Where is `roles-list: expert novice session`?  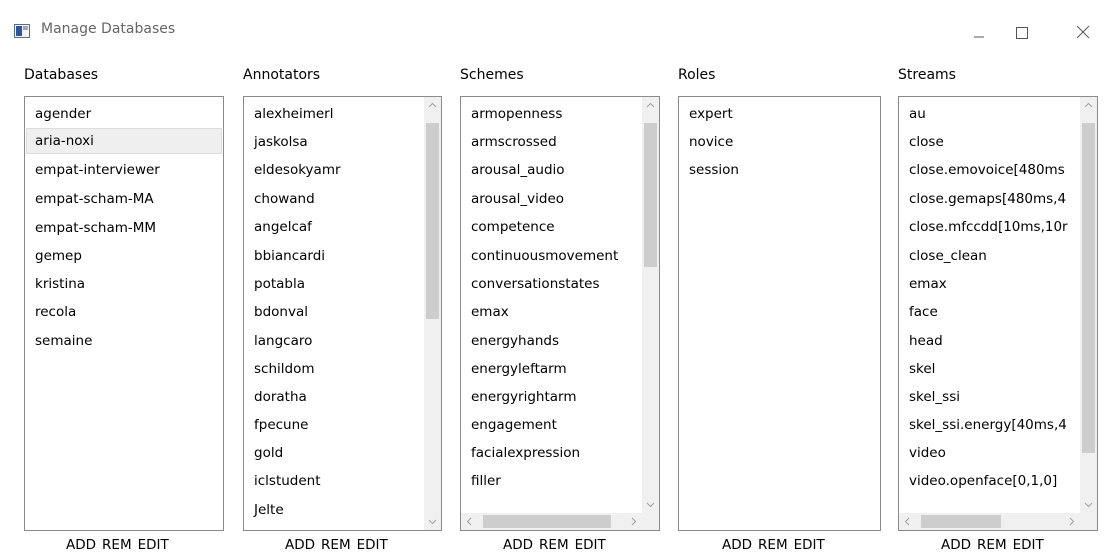
roles-list: expert novice session is located at coordinates (779, 313).